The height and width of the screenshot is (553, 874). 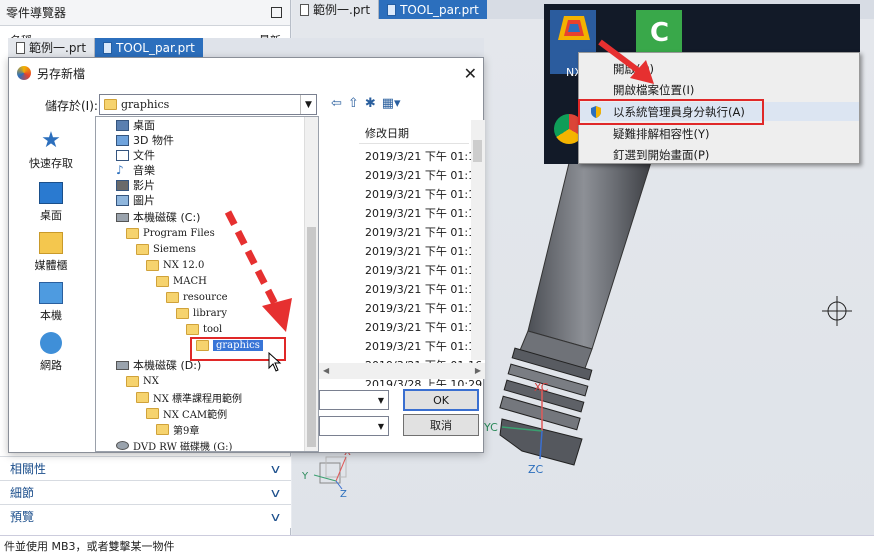 What do you see at coordinates (258, 271) in the screenshot?
I see `annotation-arrow-icon` at bounding box center [258, 271].